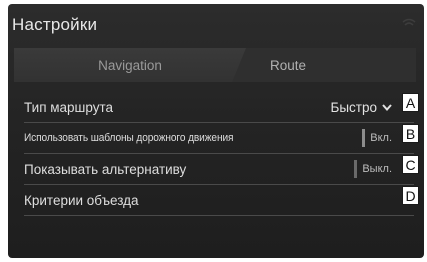  What do you see at coordinates (219, 107) in the screenshot?
I see `route-type-row: Тип маршрута Быстро` at bounding box center [219, 107].